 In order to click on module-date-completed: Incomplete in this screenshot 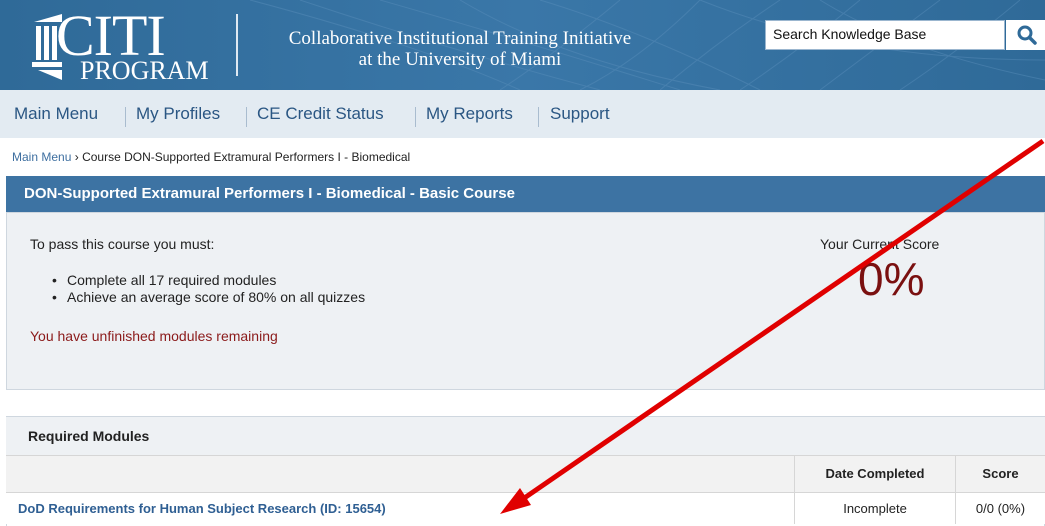, I will do `click(875, 508)`.